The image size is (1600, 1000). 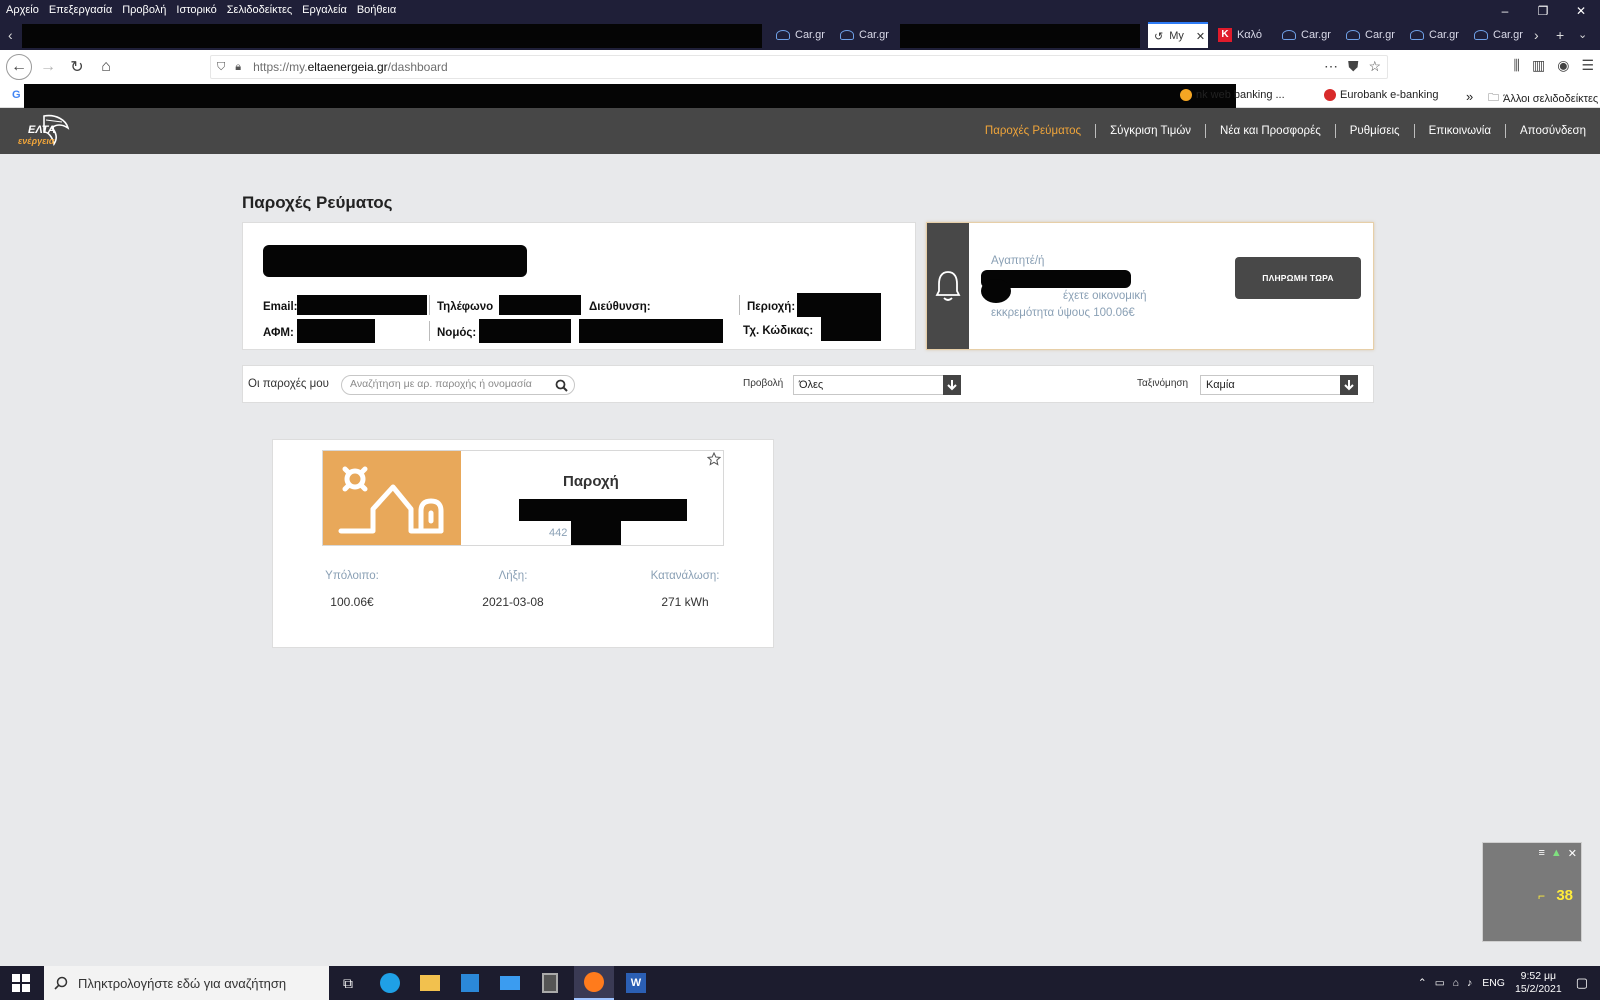 What do you see at coordinates (851, 329) in the screenshot?
I see `redacted-postal-code` at bounding box center [851, 329].